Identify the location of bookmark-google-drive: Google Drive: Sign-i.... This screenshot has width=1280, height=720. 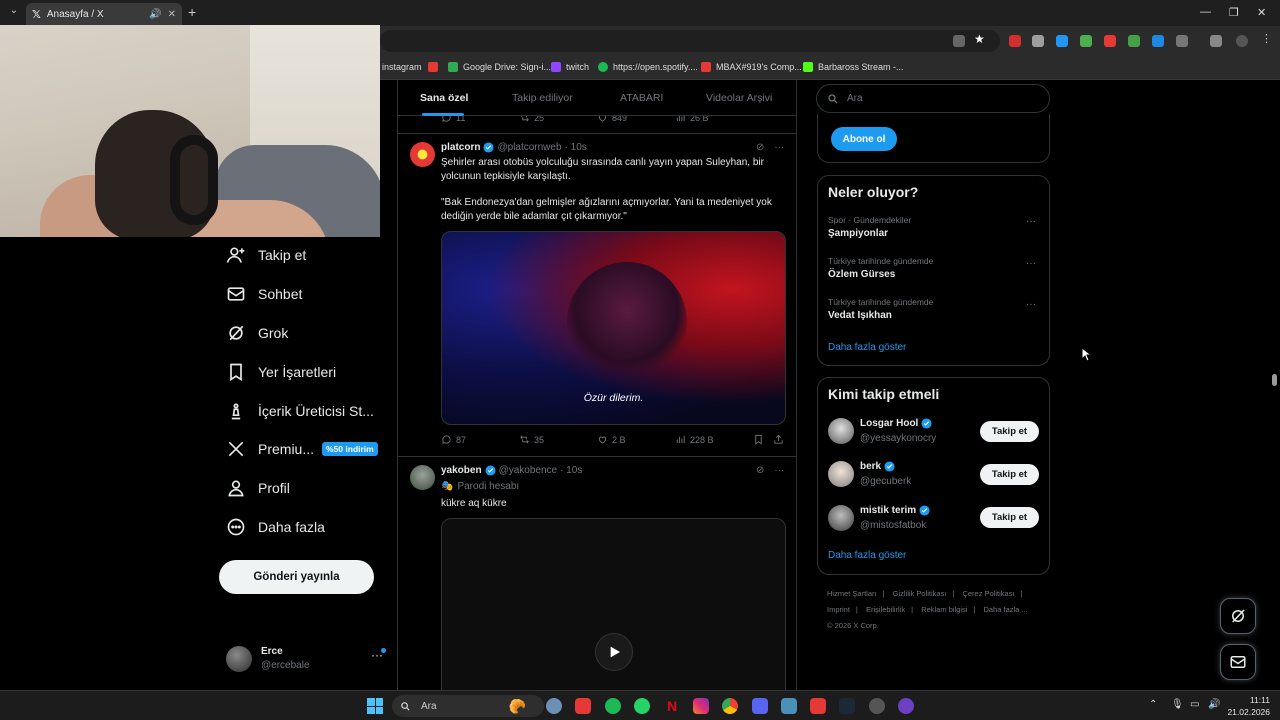
(499, 67).